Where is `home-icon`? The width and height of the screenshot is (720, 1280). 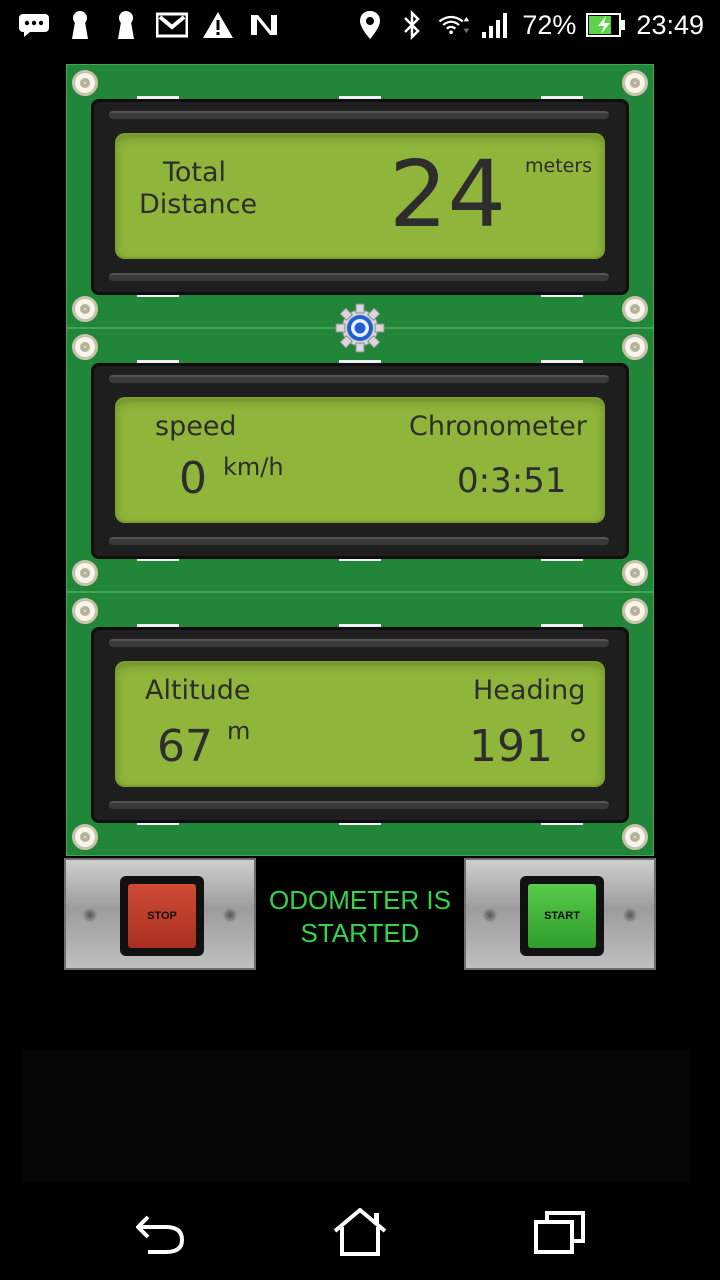
home-icon is located at coordinates (360, 1232).